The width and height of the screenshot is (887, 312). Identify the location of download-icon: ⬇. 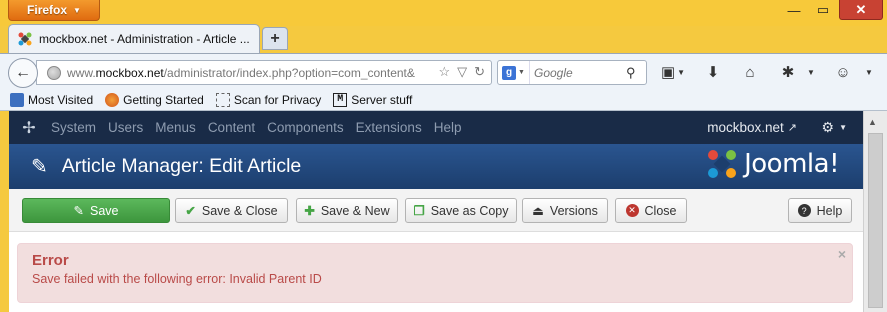
(713, 72).